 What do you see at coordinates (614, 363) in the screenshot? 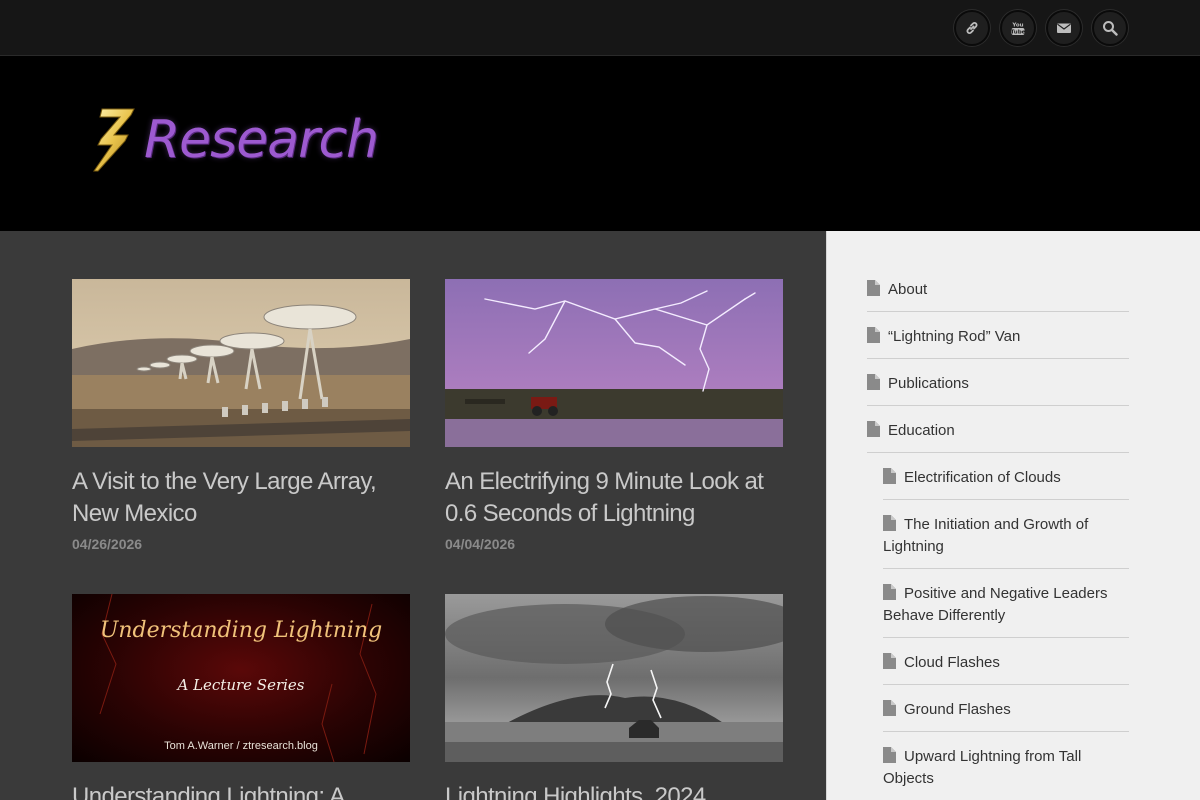
I see `post-thumbnail-lightning-purple` at bounding box center [614, 363].